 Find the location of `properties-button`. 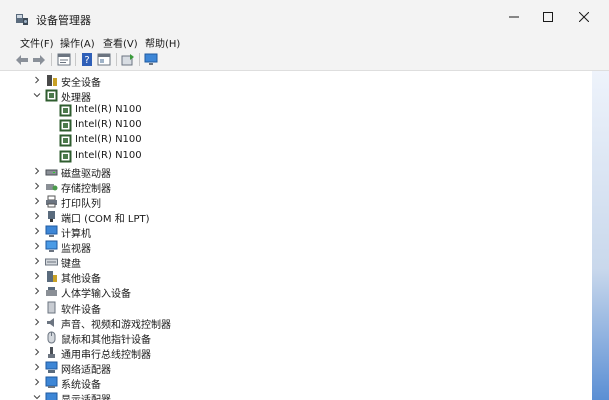

properties-button is located at coordinates (64, 59).